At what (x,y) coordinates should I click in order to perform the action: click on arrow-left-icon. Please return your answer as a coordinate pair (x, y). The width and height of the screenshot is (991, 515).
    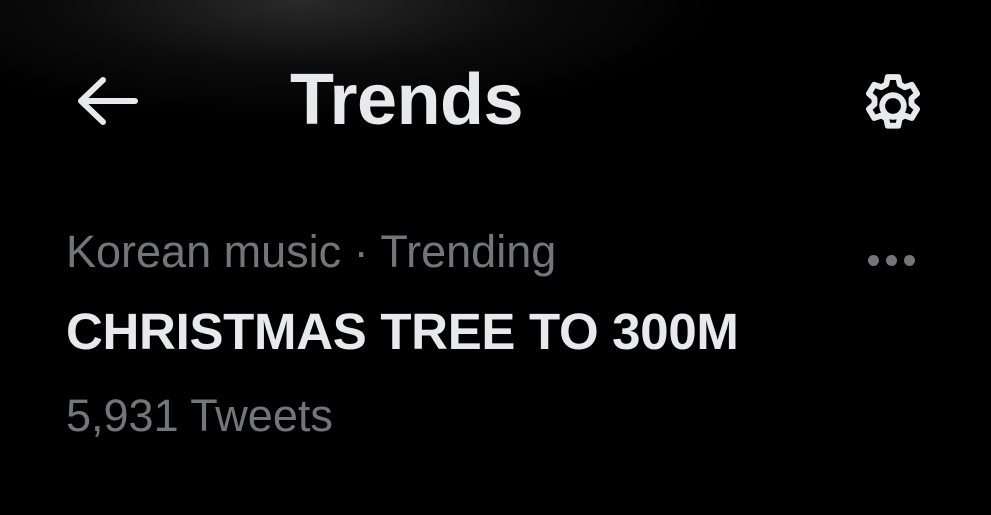
    Looking at the image, I should click on (108, 101).